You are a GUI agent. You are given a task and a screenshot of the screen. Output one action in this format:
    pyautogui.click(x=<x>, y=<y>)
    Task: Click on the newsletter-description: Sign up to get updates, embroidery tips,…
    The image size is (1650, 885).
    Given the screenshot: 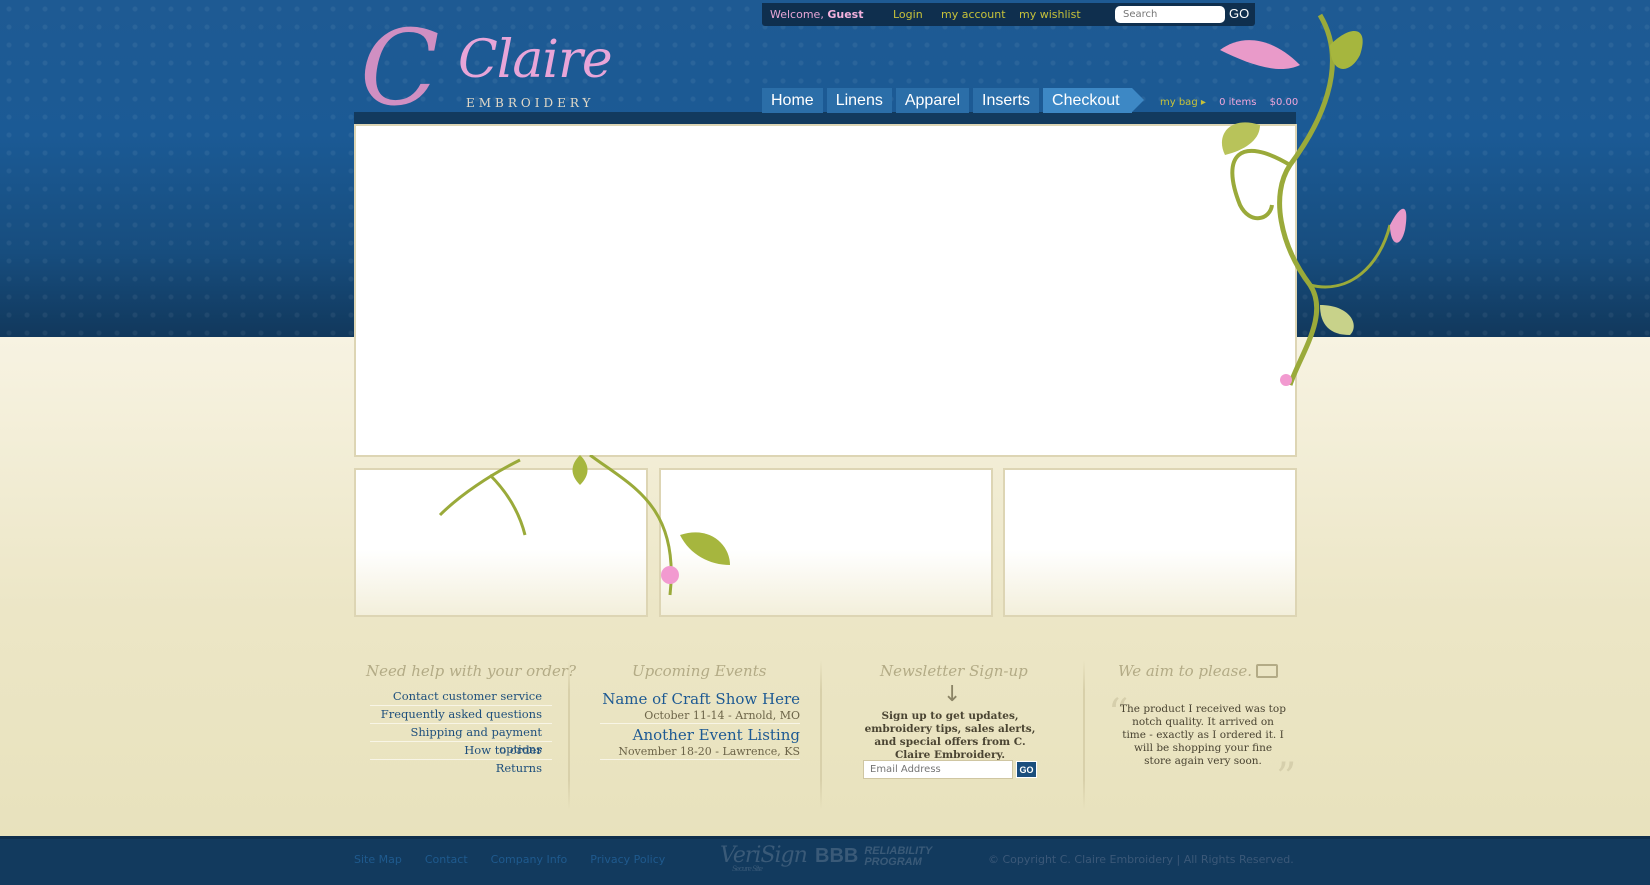 What is the action you would take?
    pyautogui.click(x=950, y=735)
    